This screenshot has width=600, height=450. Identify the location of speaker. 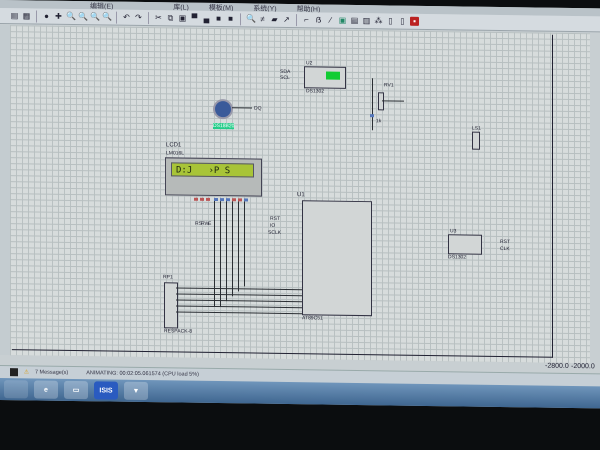
(476, 140).